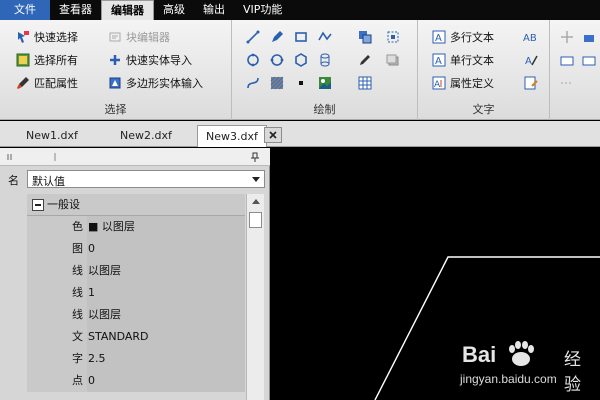  Describe the element at coordinates (9, 157) in the screenshot. I see `grip-icon` at that location.